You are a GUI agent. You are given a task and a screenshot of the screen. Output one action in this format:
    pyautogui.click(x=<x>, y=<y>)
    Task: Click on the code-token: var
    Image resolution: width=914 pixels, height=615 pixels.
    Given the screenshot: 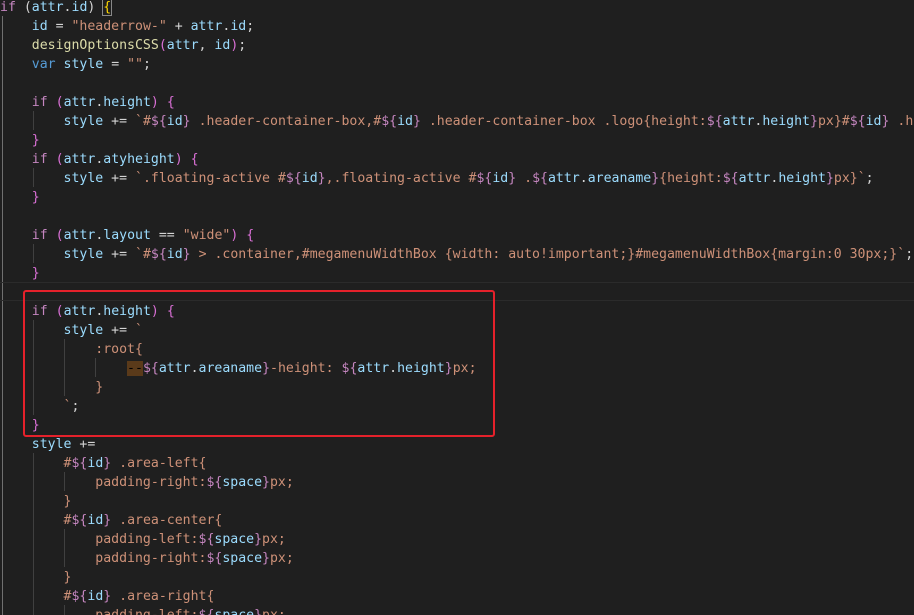 What is the action you would take?
    pyautogui.click(x=43, y=64)
    